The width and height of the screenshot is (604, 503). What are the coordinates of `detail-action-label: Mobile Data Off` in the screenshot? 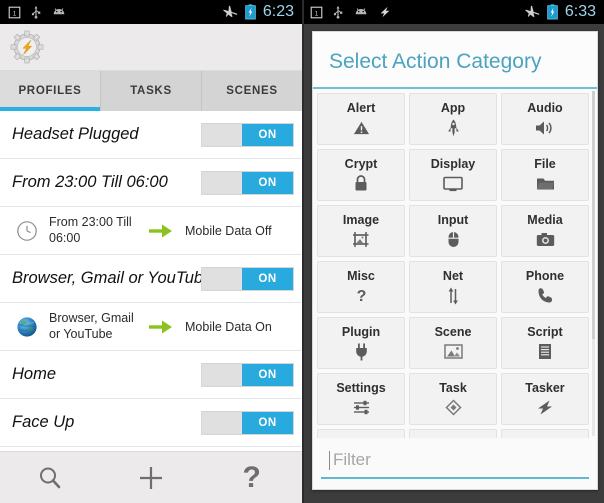 It's located at (228, 230).